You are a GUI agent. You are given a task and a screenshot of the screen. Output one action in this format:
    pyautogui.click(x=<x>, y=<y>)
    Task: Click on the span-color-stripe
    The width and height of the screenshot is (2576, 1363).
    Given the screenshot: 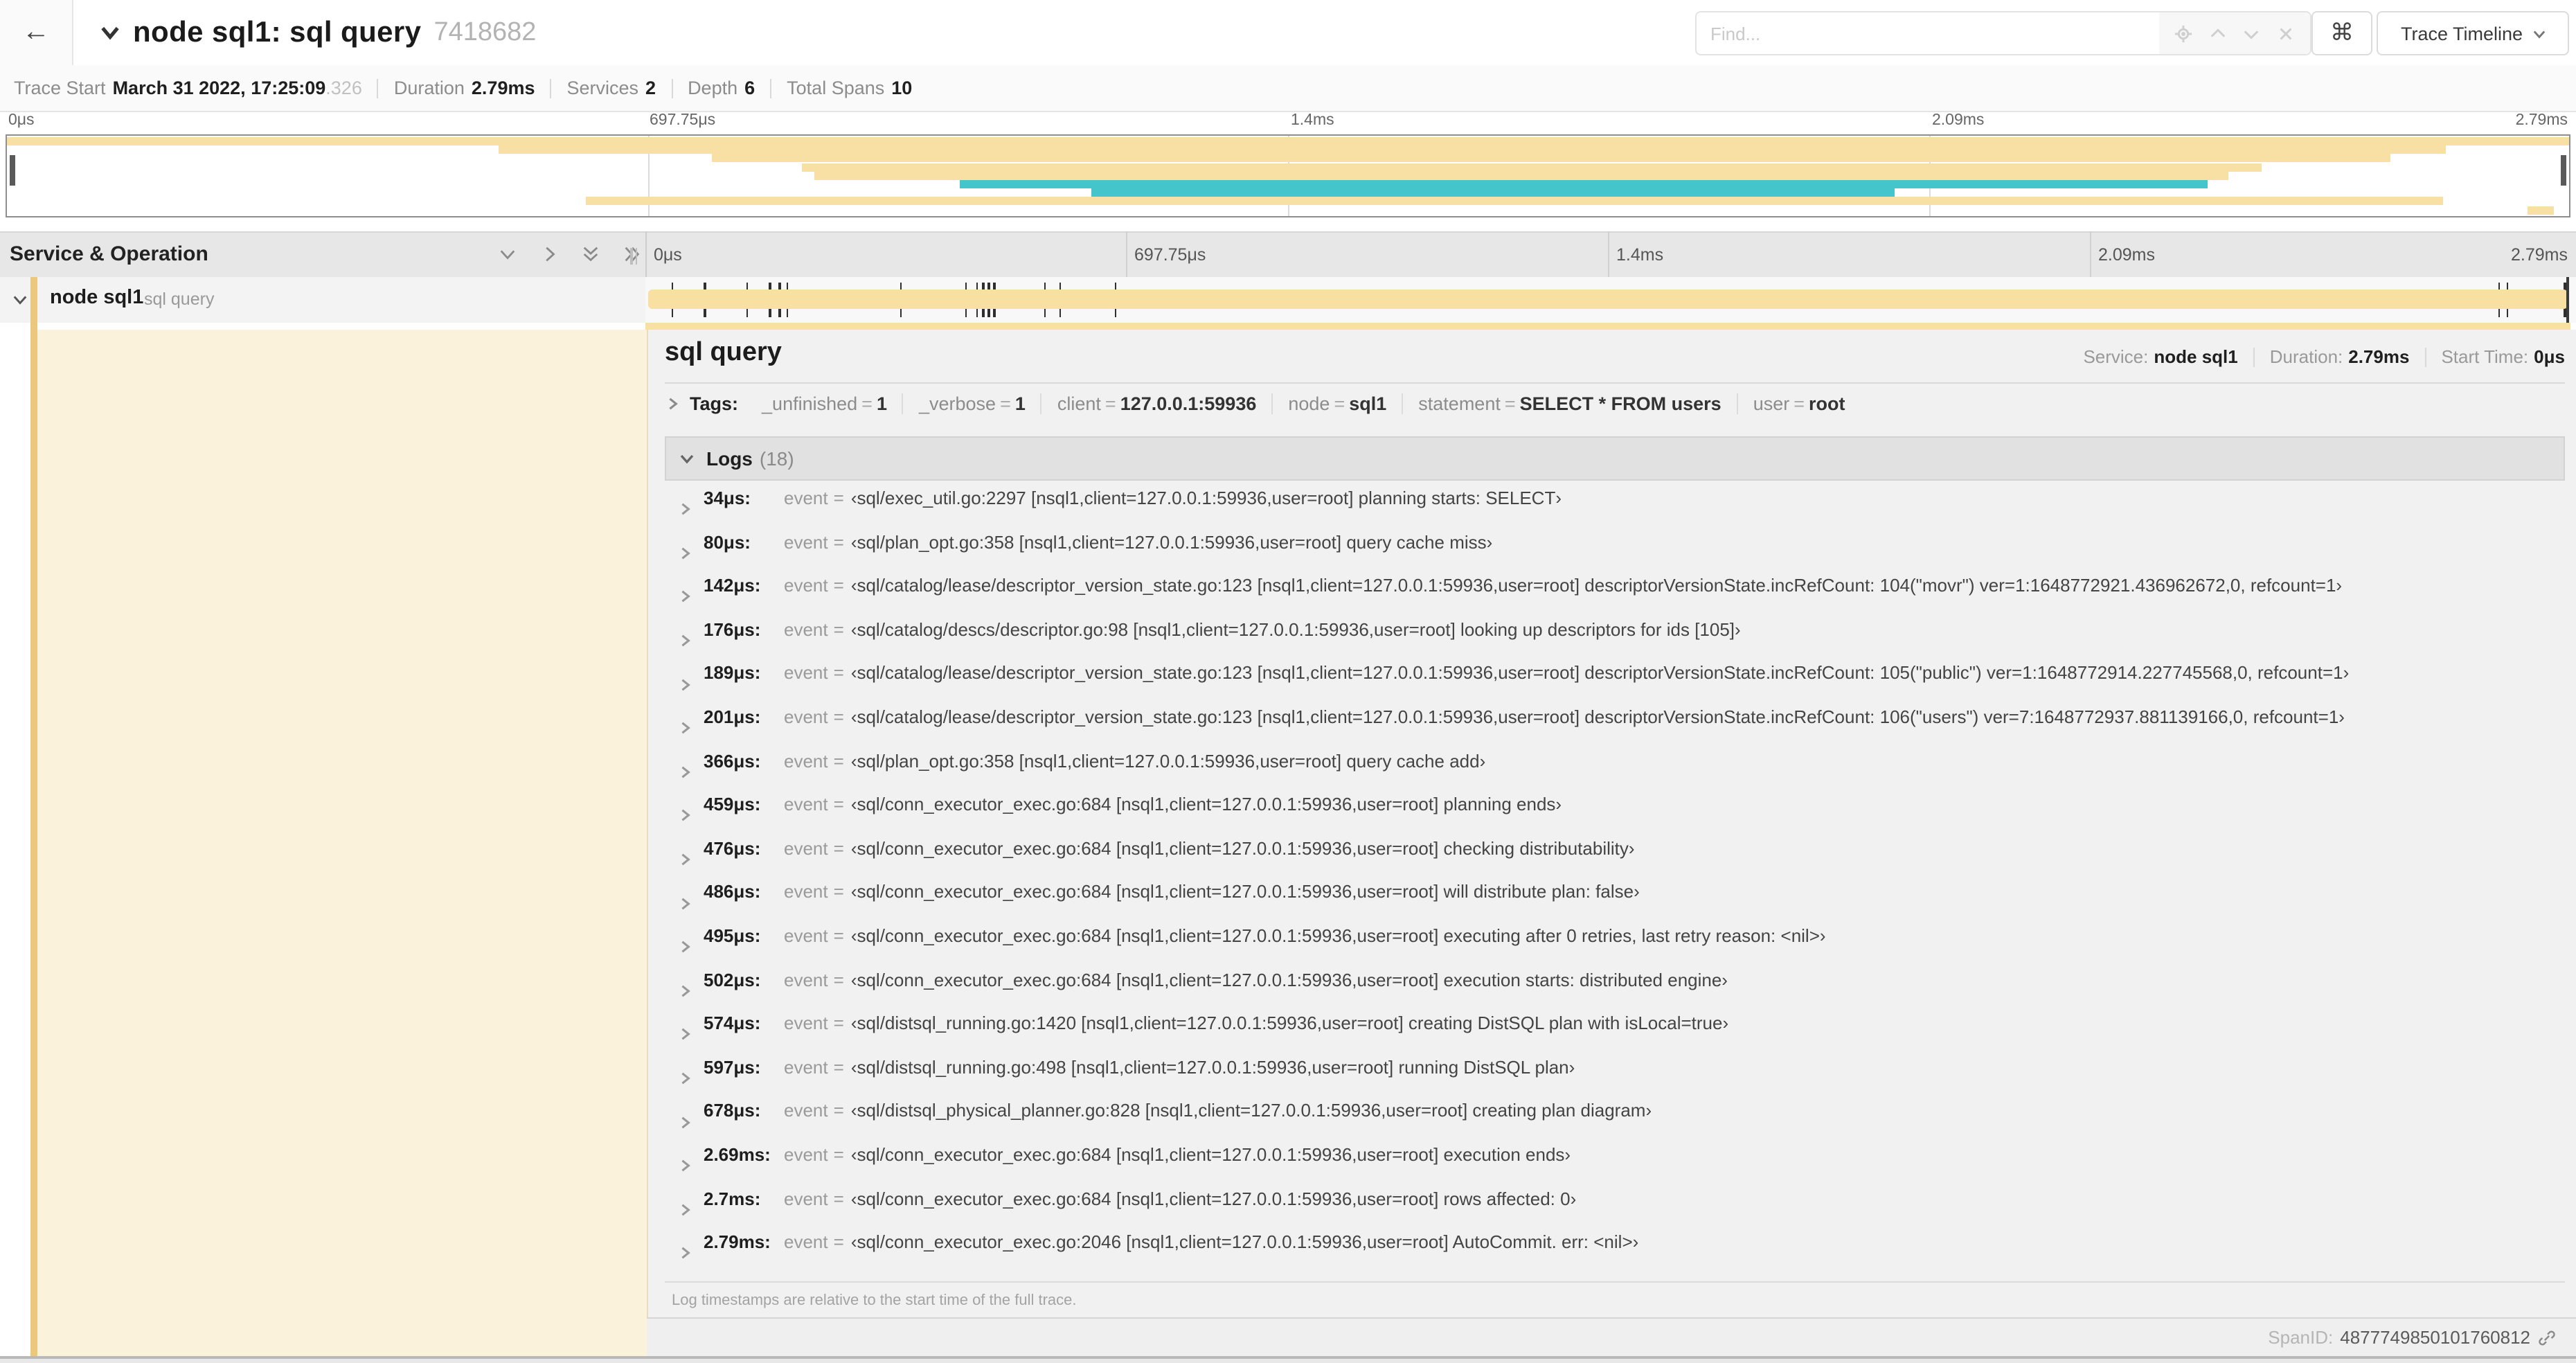 What is the action you would take?
    pyautogui.click(x=33, y=817)
    